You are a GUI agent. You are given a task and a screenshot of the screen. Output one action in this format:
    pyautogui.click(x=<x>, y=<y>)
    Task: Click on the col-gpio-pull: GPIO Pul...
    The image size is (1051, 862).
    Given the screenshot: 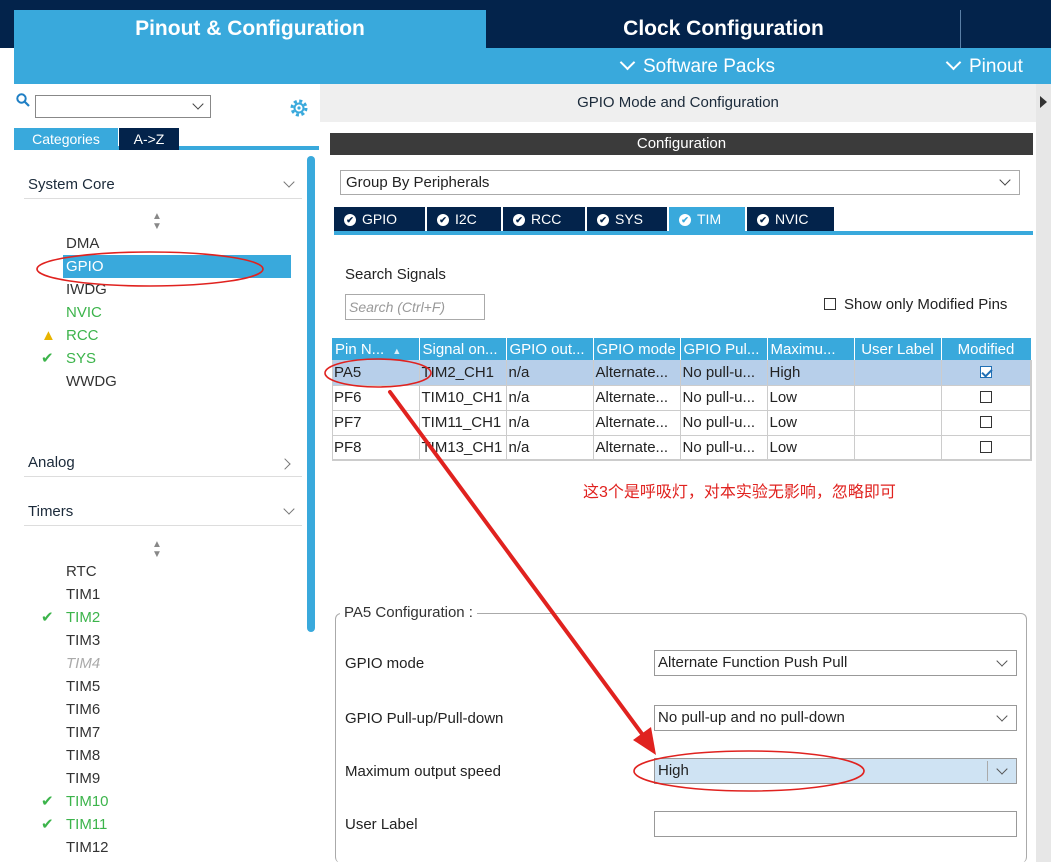 What is the action you would take?
    pyautogui.click(x=724, y=349)
    